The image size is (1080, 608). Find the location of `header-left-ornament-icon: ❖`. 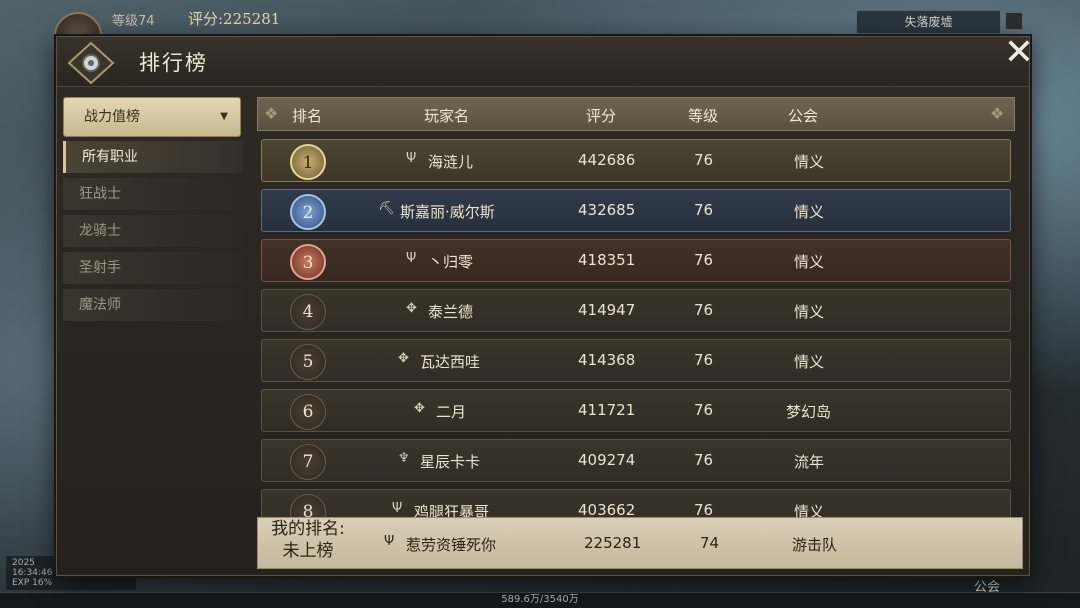

header-left-ornament-icon: ❖ is located at coordinates (271, 113).